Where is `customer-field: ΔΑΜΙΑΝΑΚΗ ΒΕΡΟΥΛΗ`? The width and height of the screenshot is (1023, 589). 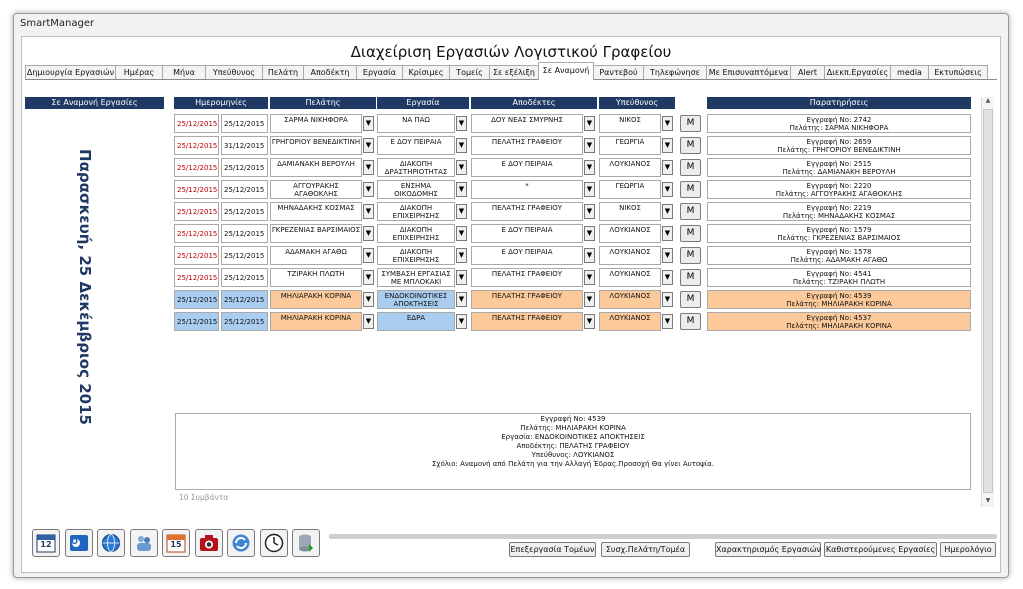
customer-field: ΔΑΜΙΑΝΑΚΗ ΒΕΡΟΥΛΗ is located at coordinates (316, 167).